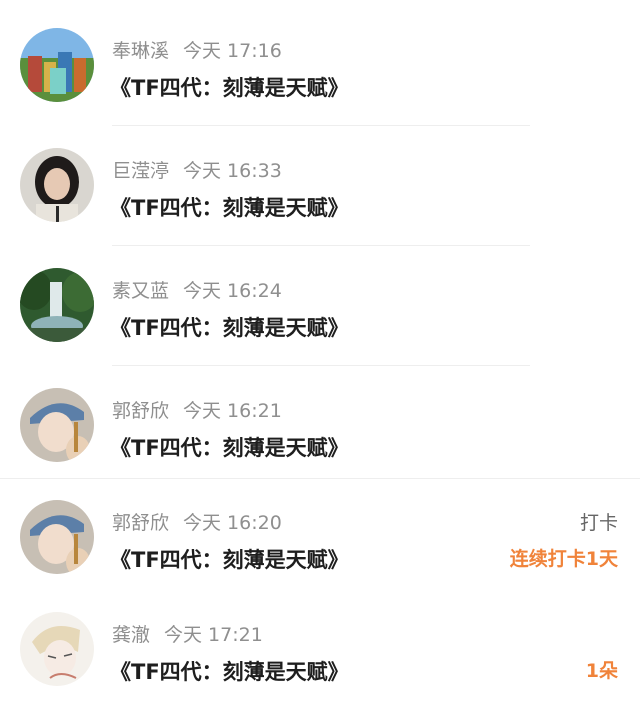 Image resolution: width=640 pixels, height=706 pixels. Describe the element at coordinates (140, 51) in the screenshot. I see `username: 奉琳溪` at that location.